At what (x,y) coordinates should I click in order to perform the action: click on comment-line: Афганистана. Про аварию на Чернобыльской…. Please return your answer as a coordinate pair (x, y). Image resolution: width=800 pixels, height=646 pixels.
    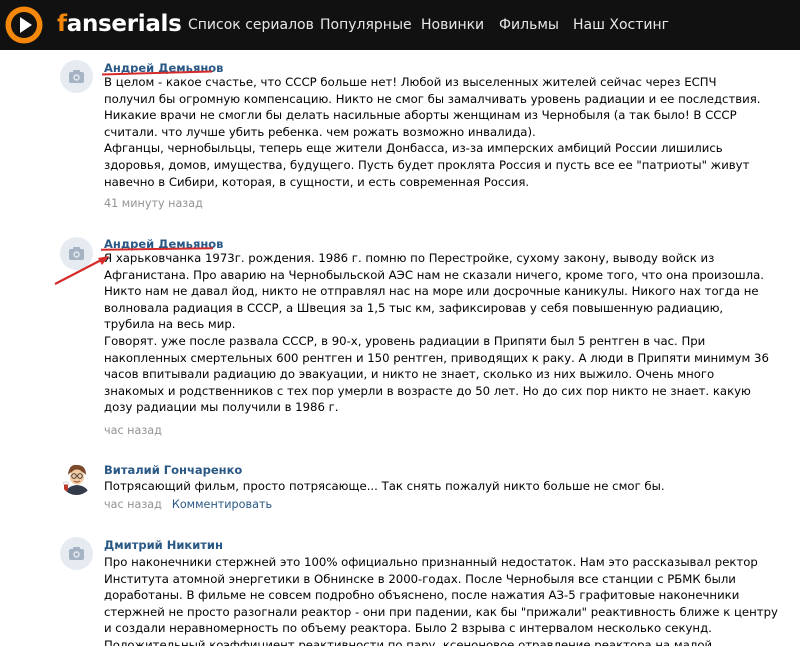
    Looking at the image, I should click on (434, 274).